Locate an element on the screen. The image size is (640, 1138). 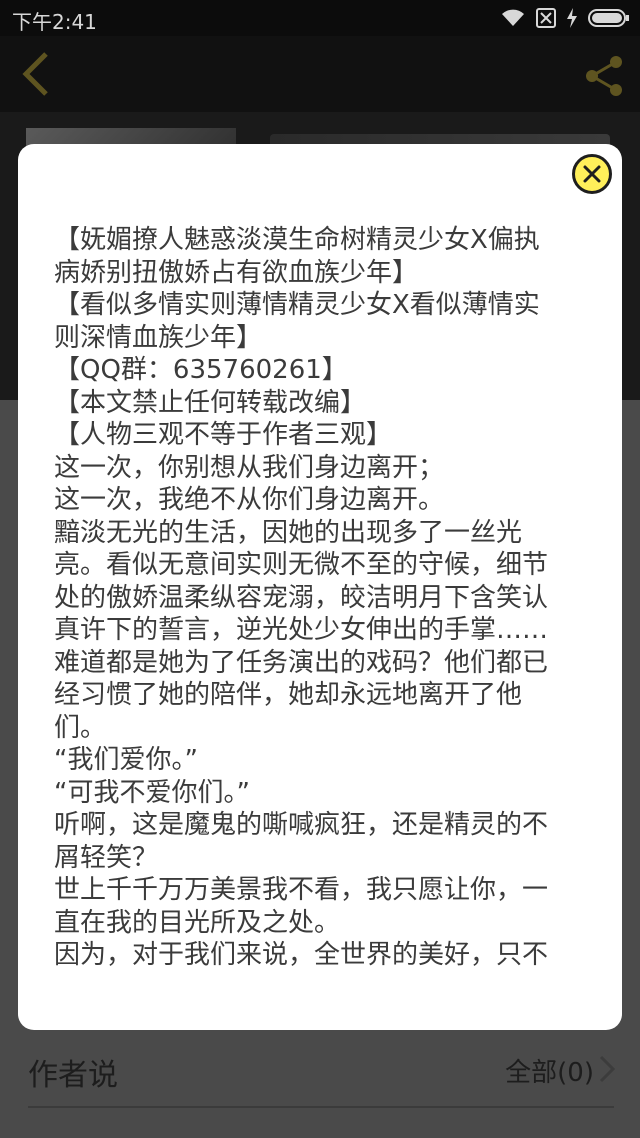
description-line: “我们爱你。” is located at coordinates (126, 760).